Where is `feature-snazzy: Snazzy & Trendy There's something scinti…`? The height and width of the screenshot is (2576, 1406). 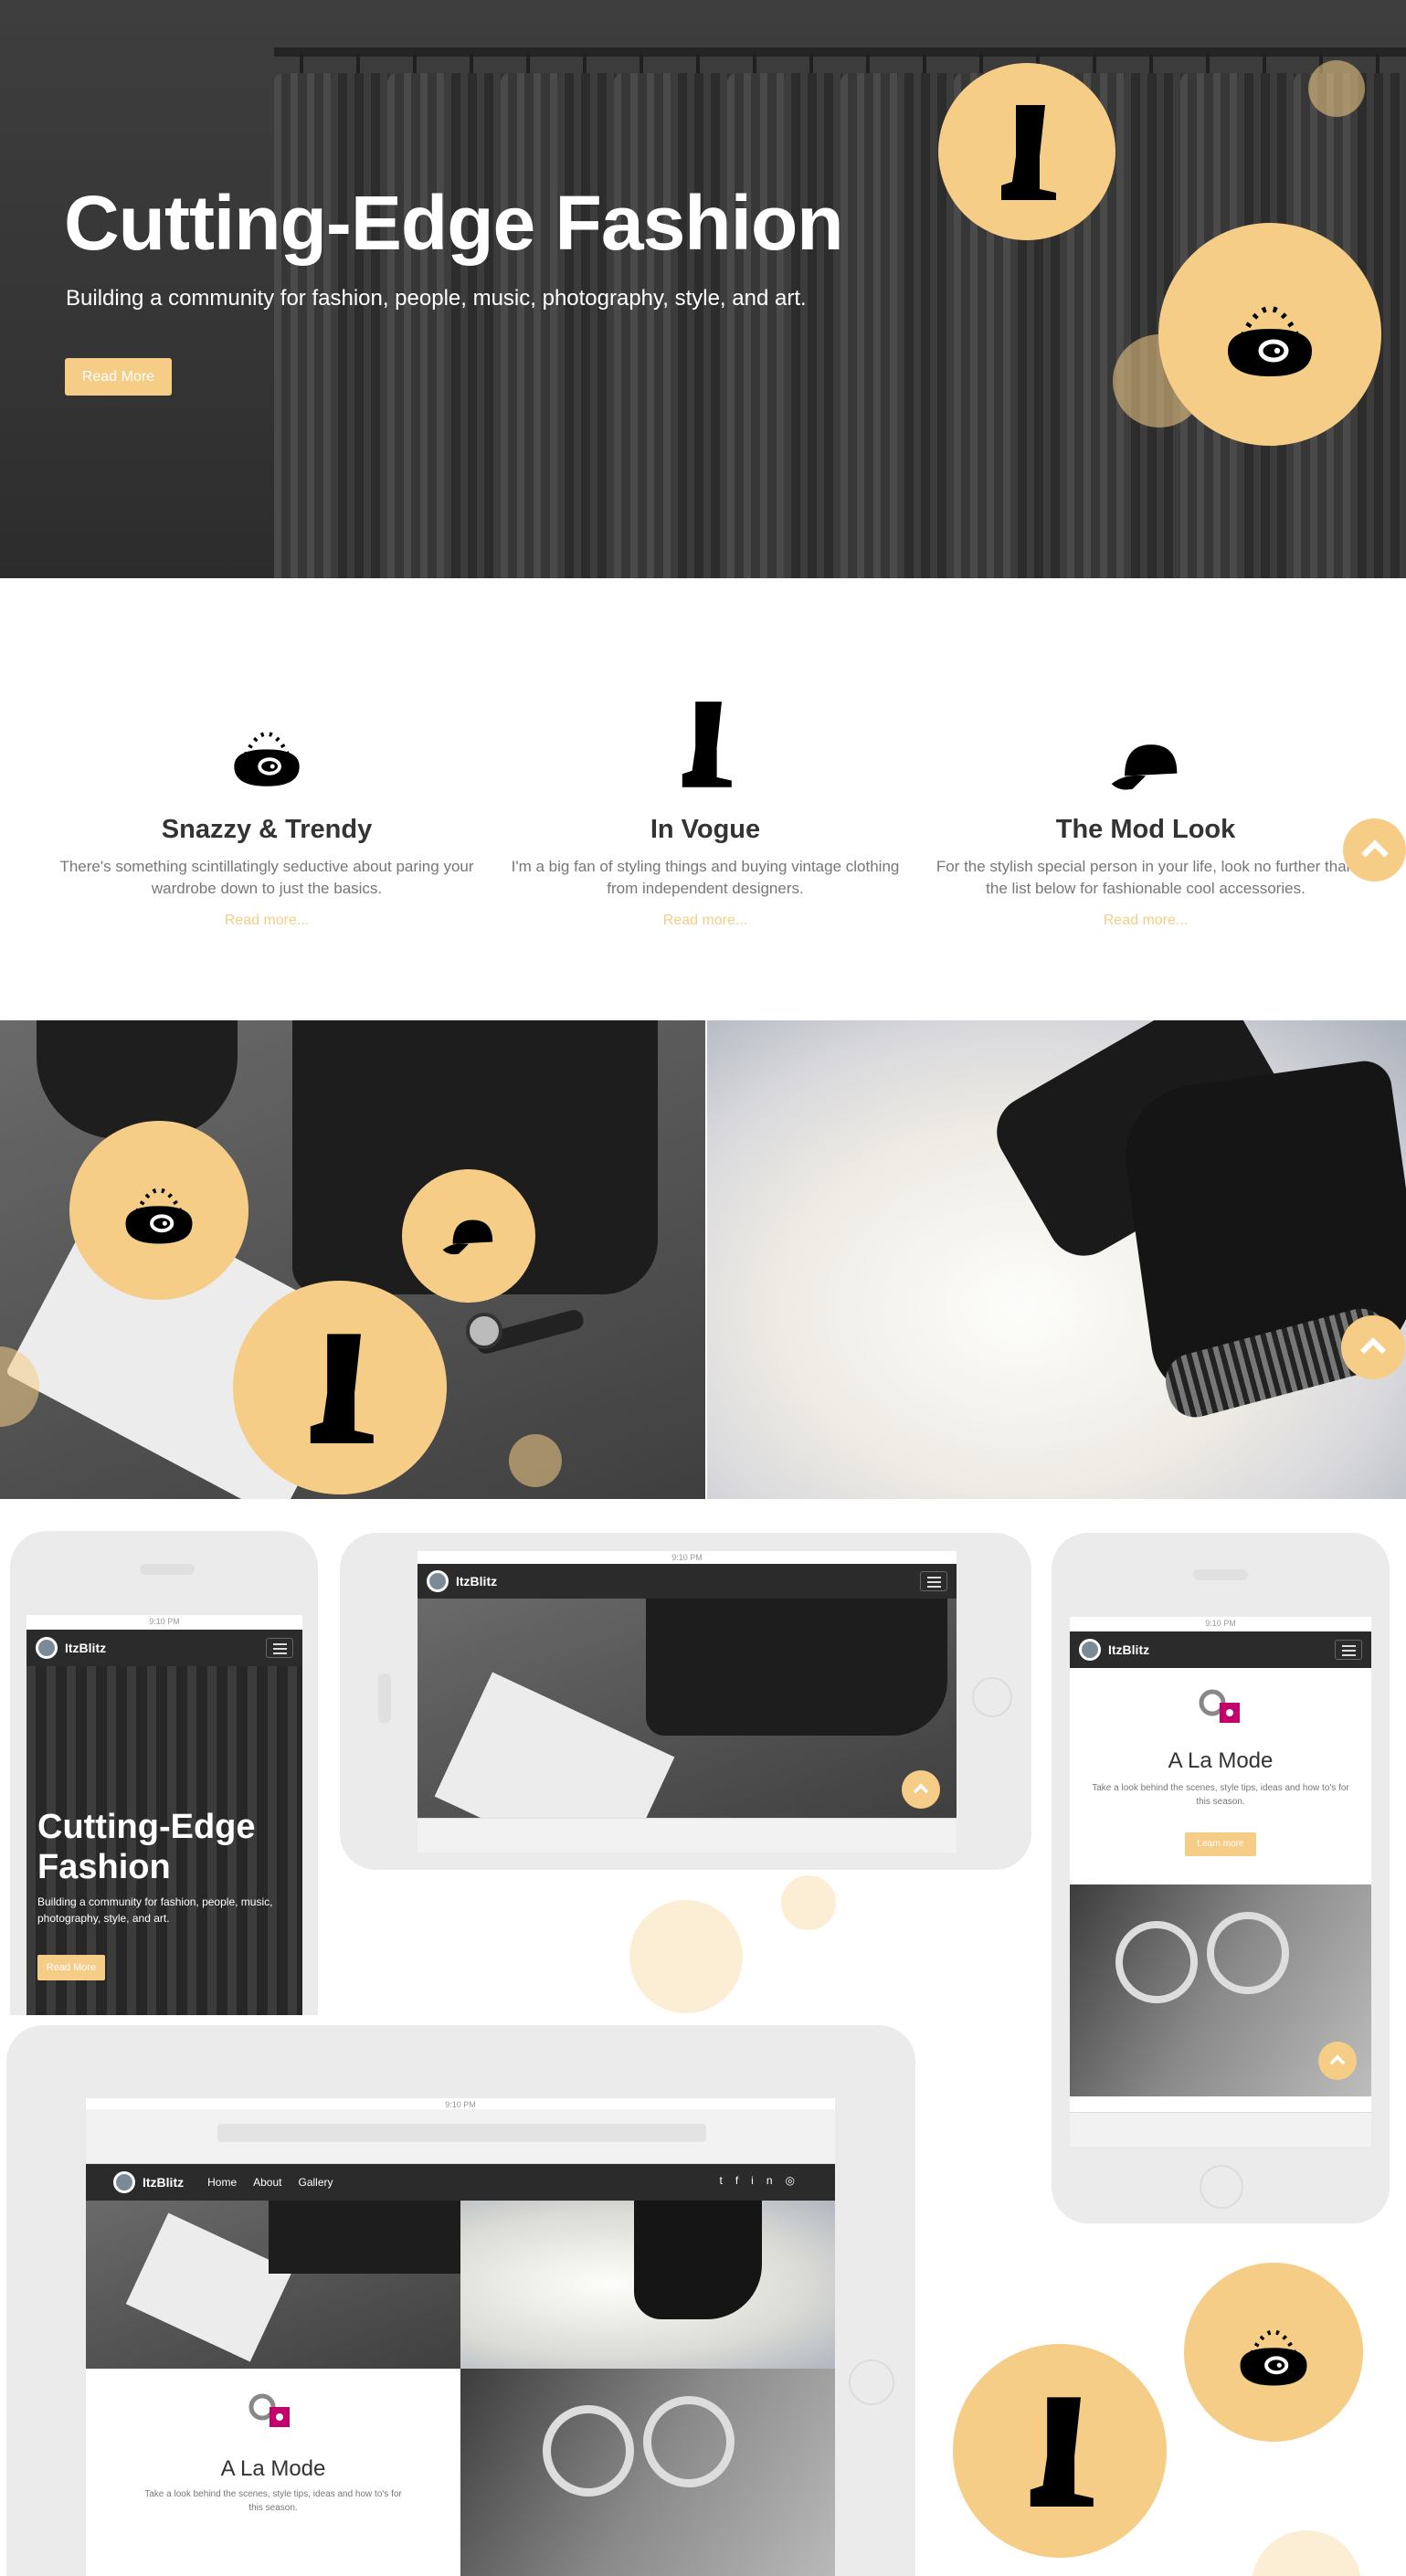
feature-snazzy: Snazzy & Trendy There's something scinti… is located at coordinates (267, 802).